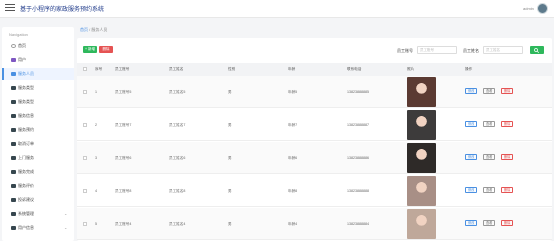 The width and height of the screenshot is (554, 241). I want to click on table-cell-age: 年龄4, so click(293, 224).